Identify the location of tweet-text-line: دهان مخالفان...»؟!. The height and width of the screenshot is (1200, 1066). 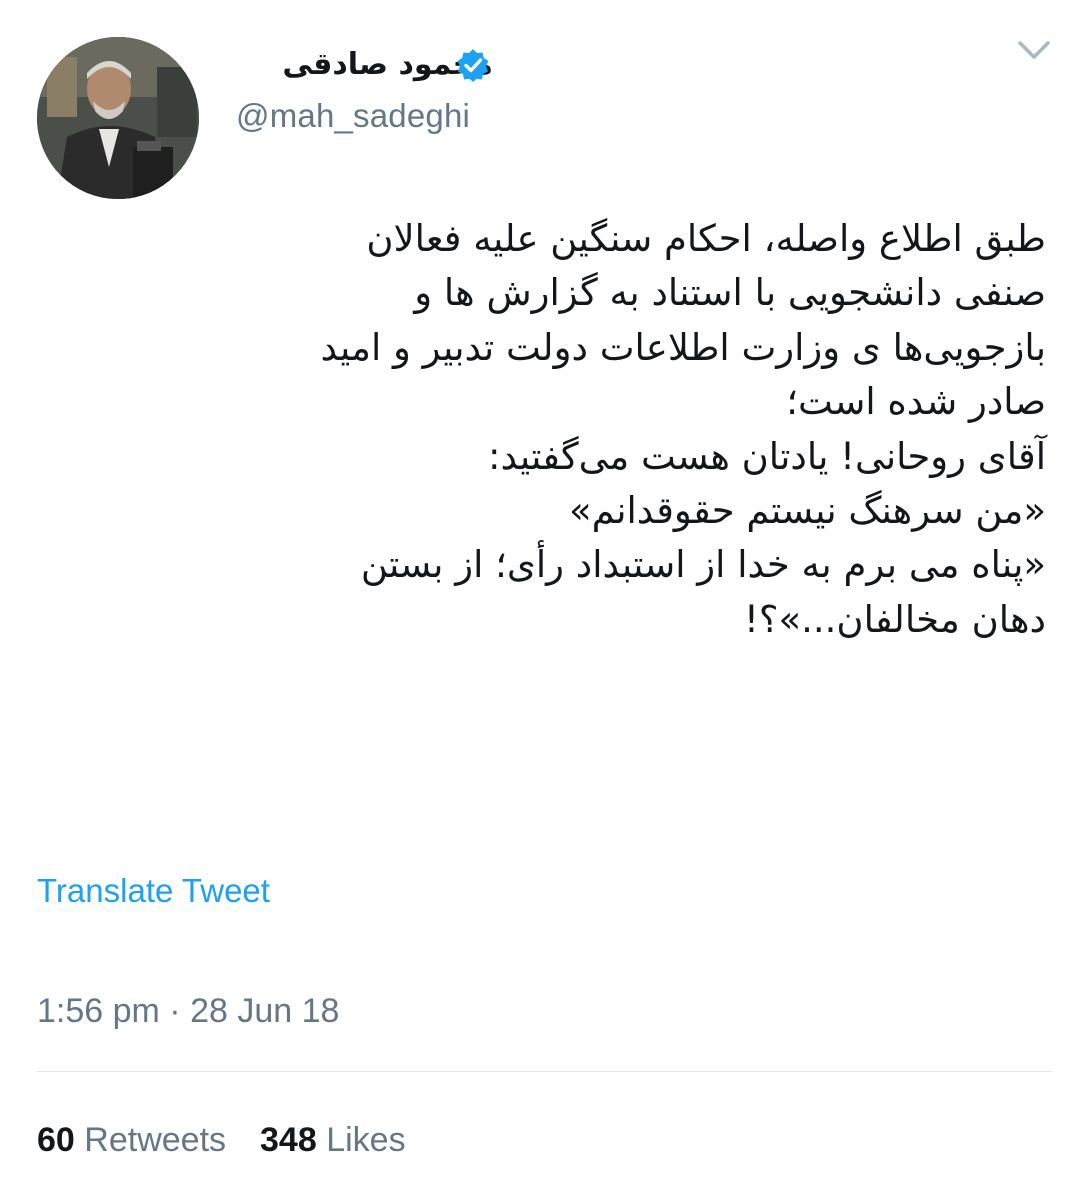
(895, 619).